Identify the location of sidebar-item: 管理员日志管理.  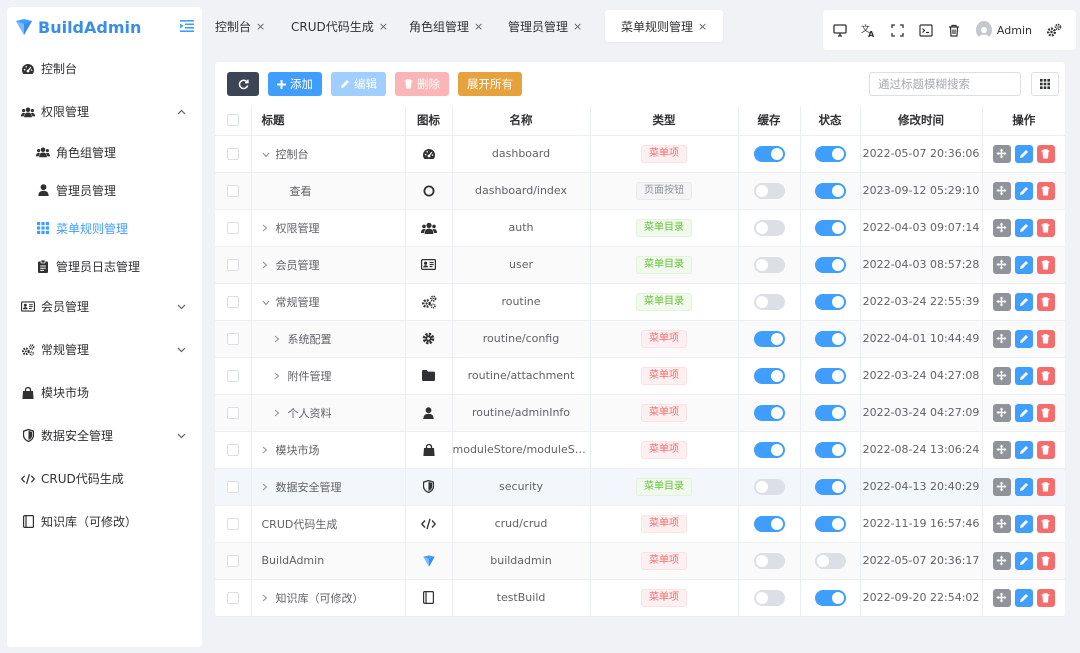
(104, 266).